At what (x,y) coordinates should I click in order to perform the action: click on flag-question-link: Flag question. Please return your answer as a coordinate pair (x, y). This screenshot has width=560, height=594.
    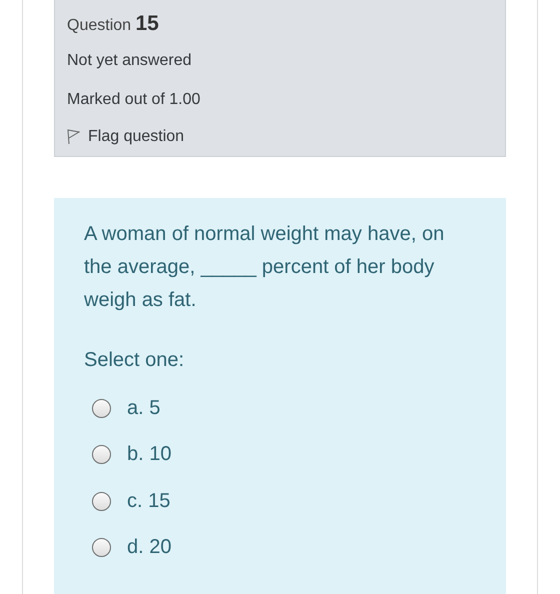
    Looking at the image, I should click on (125, 137).